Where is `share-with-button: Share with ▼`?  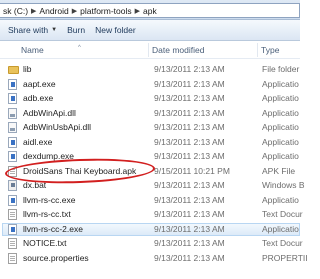 share-with-button: Share with ▼ is located at coordinates (31, 30).